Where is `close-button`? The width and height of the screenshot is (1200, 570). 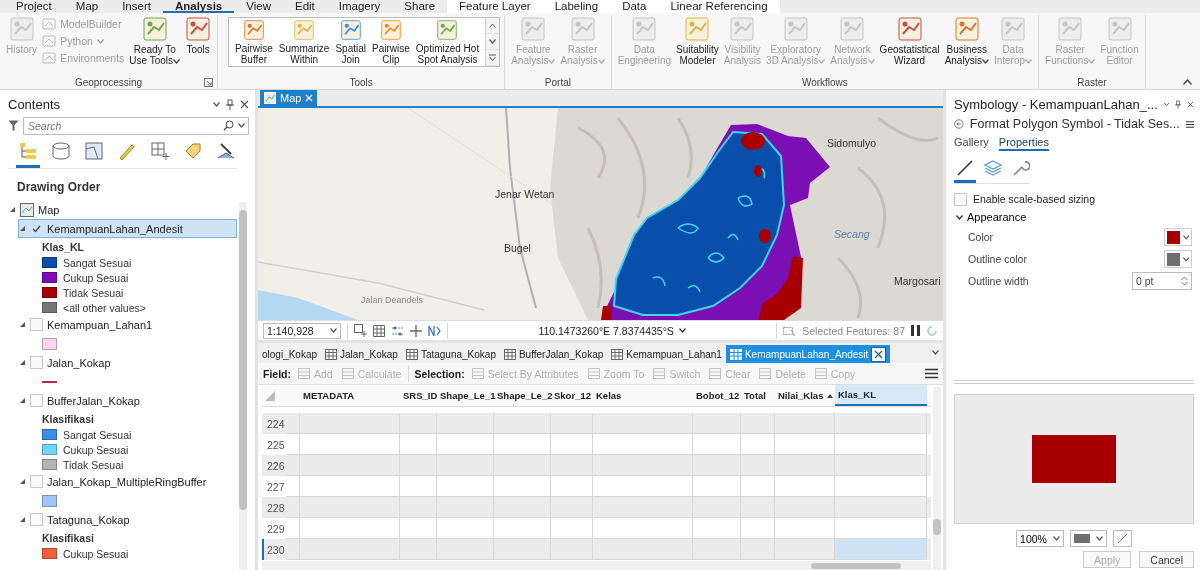
close-button is located at coordinates (879, 354).